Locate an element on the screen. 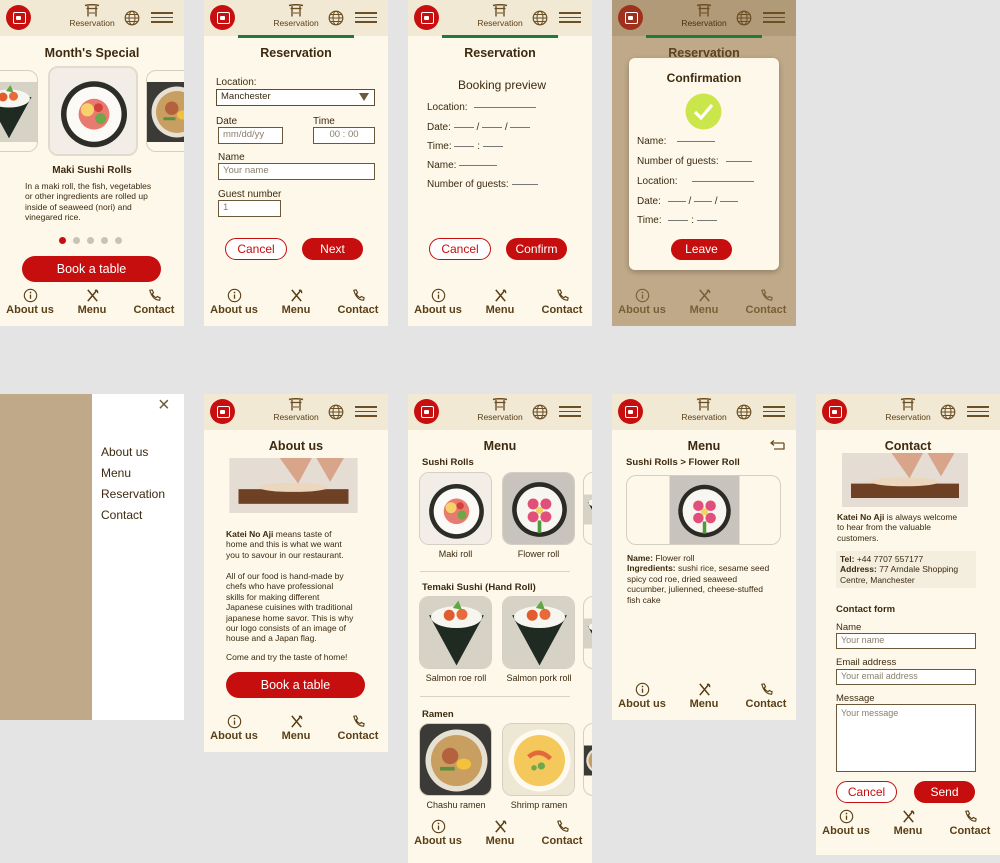 The width and height of the screenshot is (1000, 863). leave-button: Leave is located at coordinates (701, 249).